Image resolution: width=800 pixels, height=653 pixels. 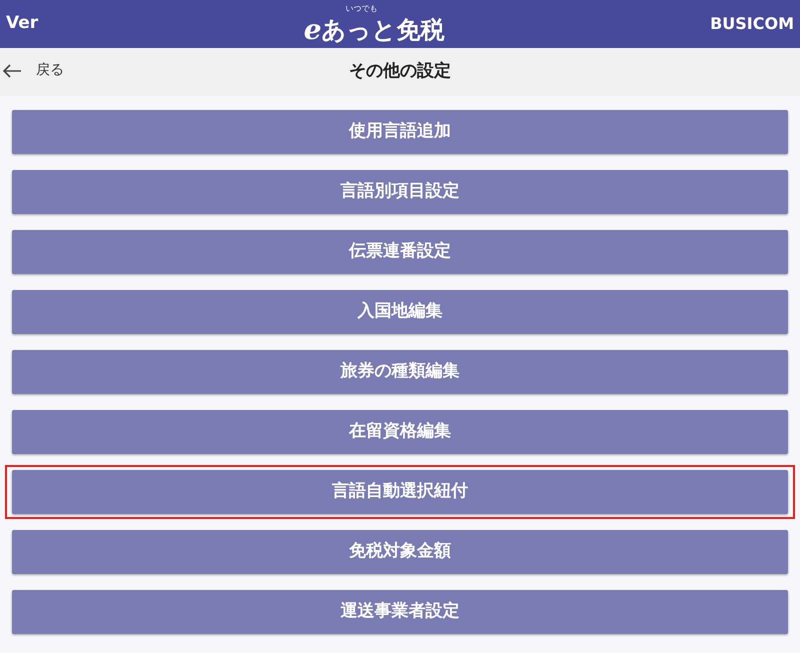 What do you see at coordinates (400, 192) in the screenshot?
I see `settings-button: 言語別項目設定` at bounding box center [400, 192].